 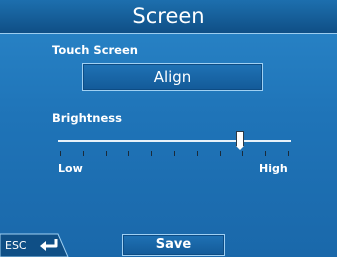 I want to click on title-bar: Screen, so click(x=168, y=17).